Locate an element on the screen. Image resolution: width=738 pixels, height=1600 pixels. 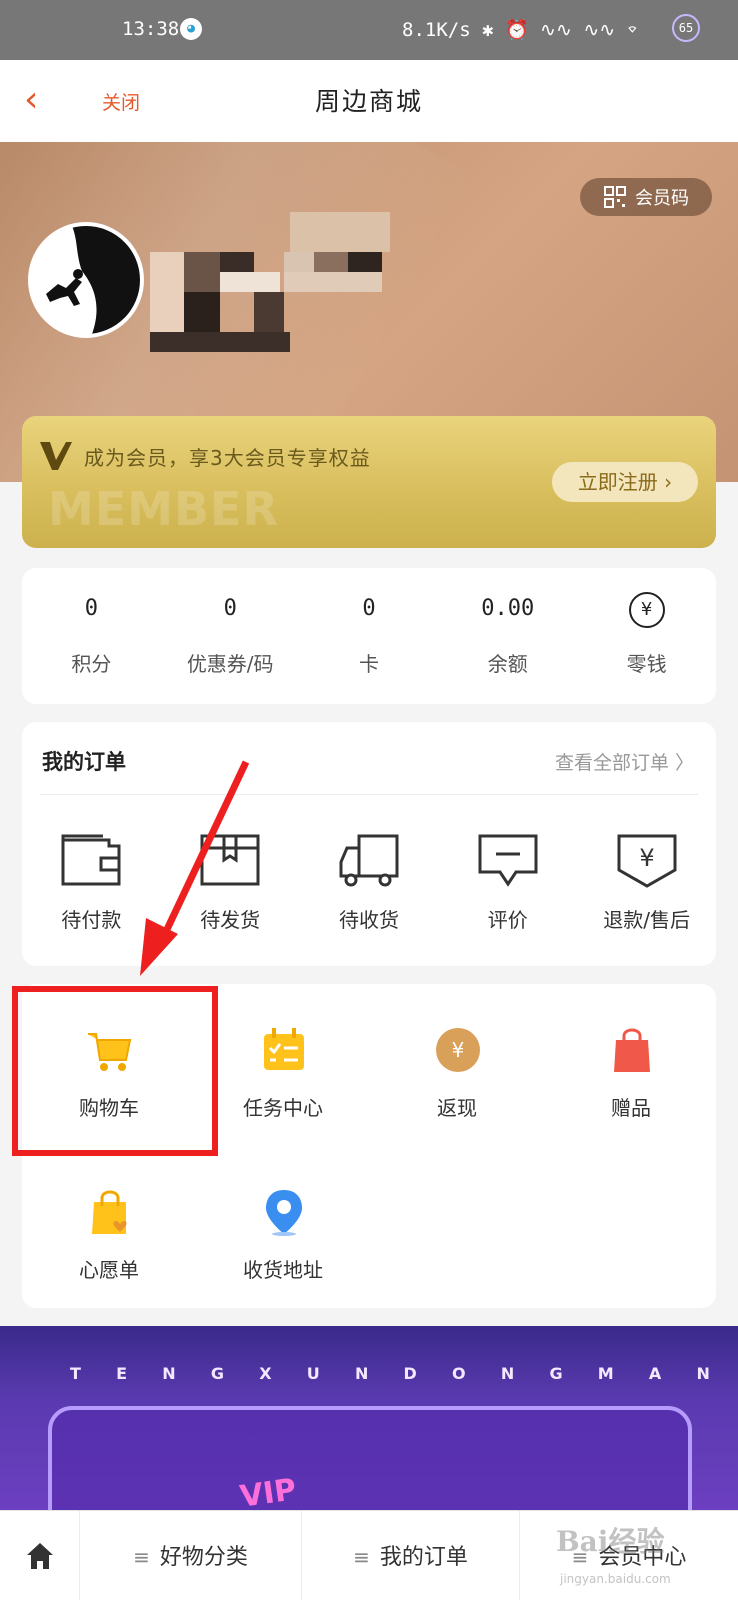
tool-label: 赠品 is located at coordinates (631, 1108).